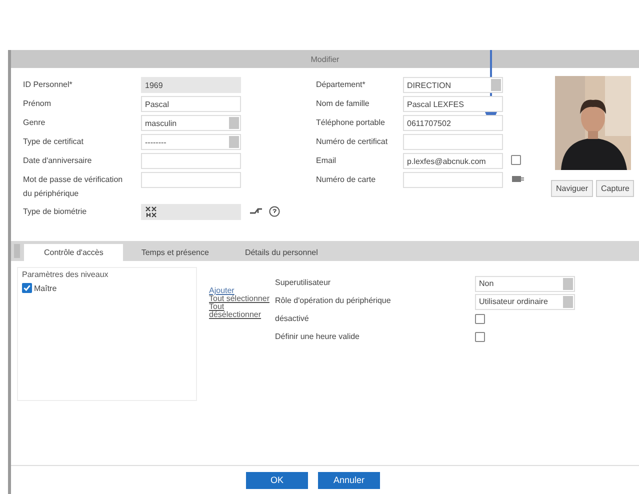 The image size is (639, 494). Describe the element at coordinates (351, 123) in the screenshot. I see `field-label: Téléphone portable` at that location.